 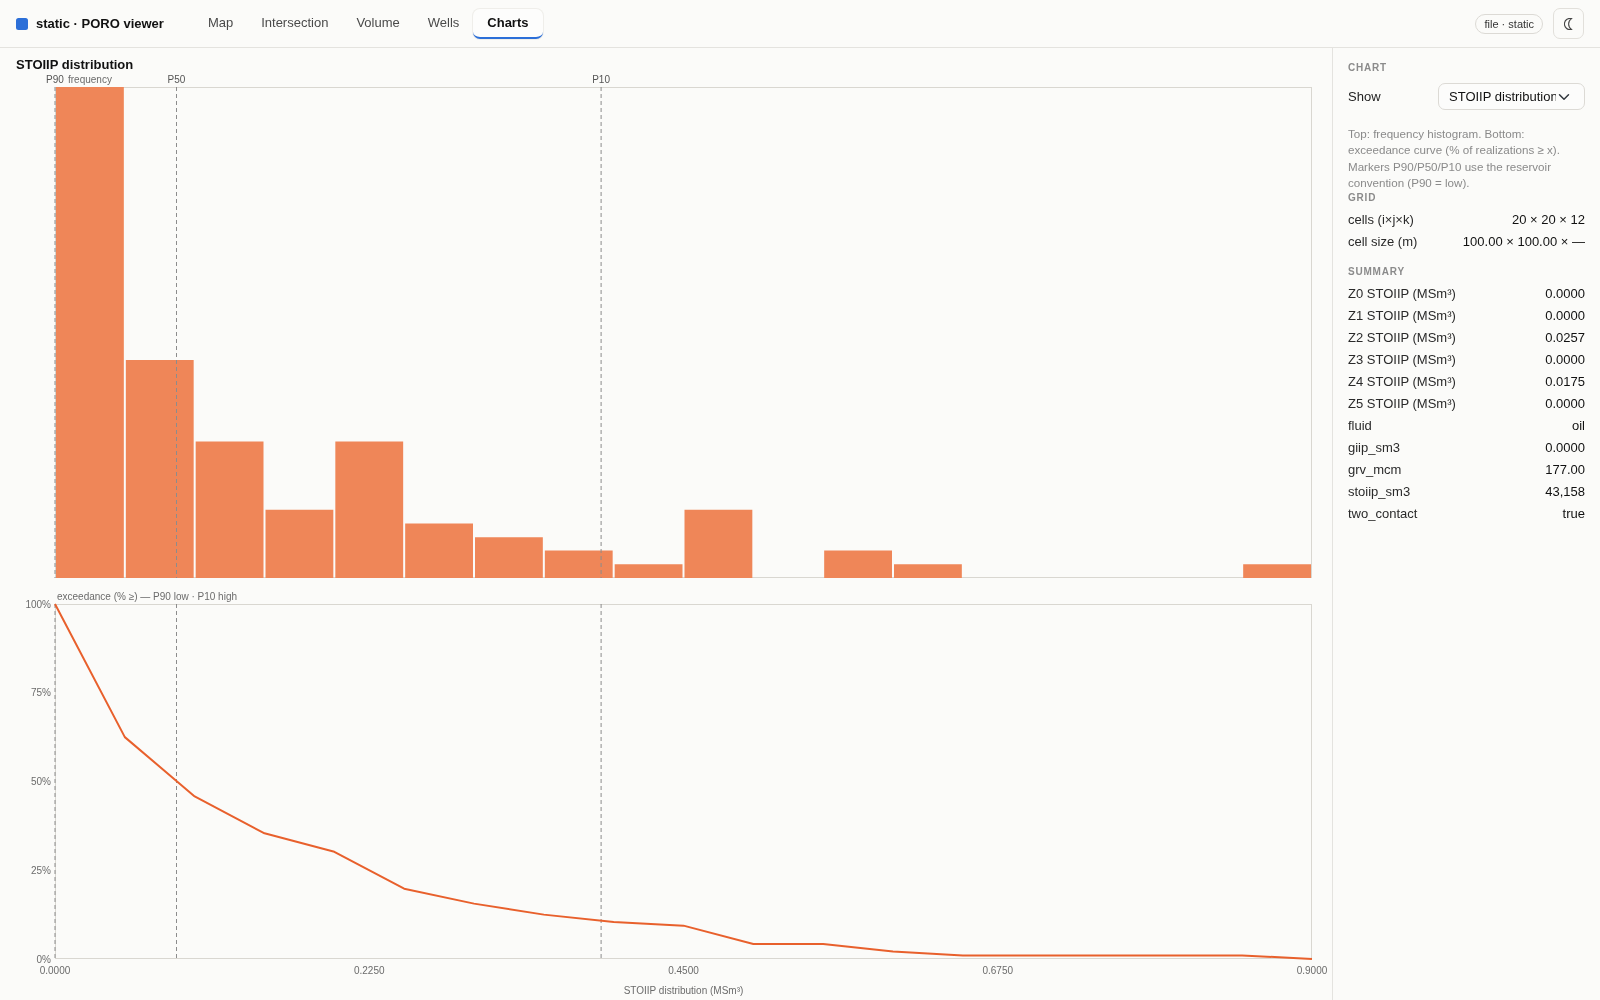 What do you see at coordinates (1402, 404) in the screenshot?
I see `property-label: Z5 STOIIP (MSm³)` at bounding box center [1402, 404].